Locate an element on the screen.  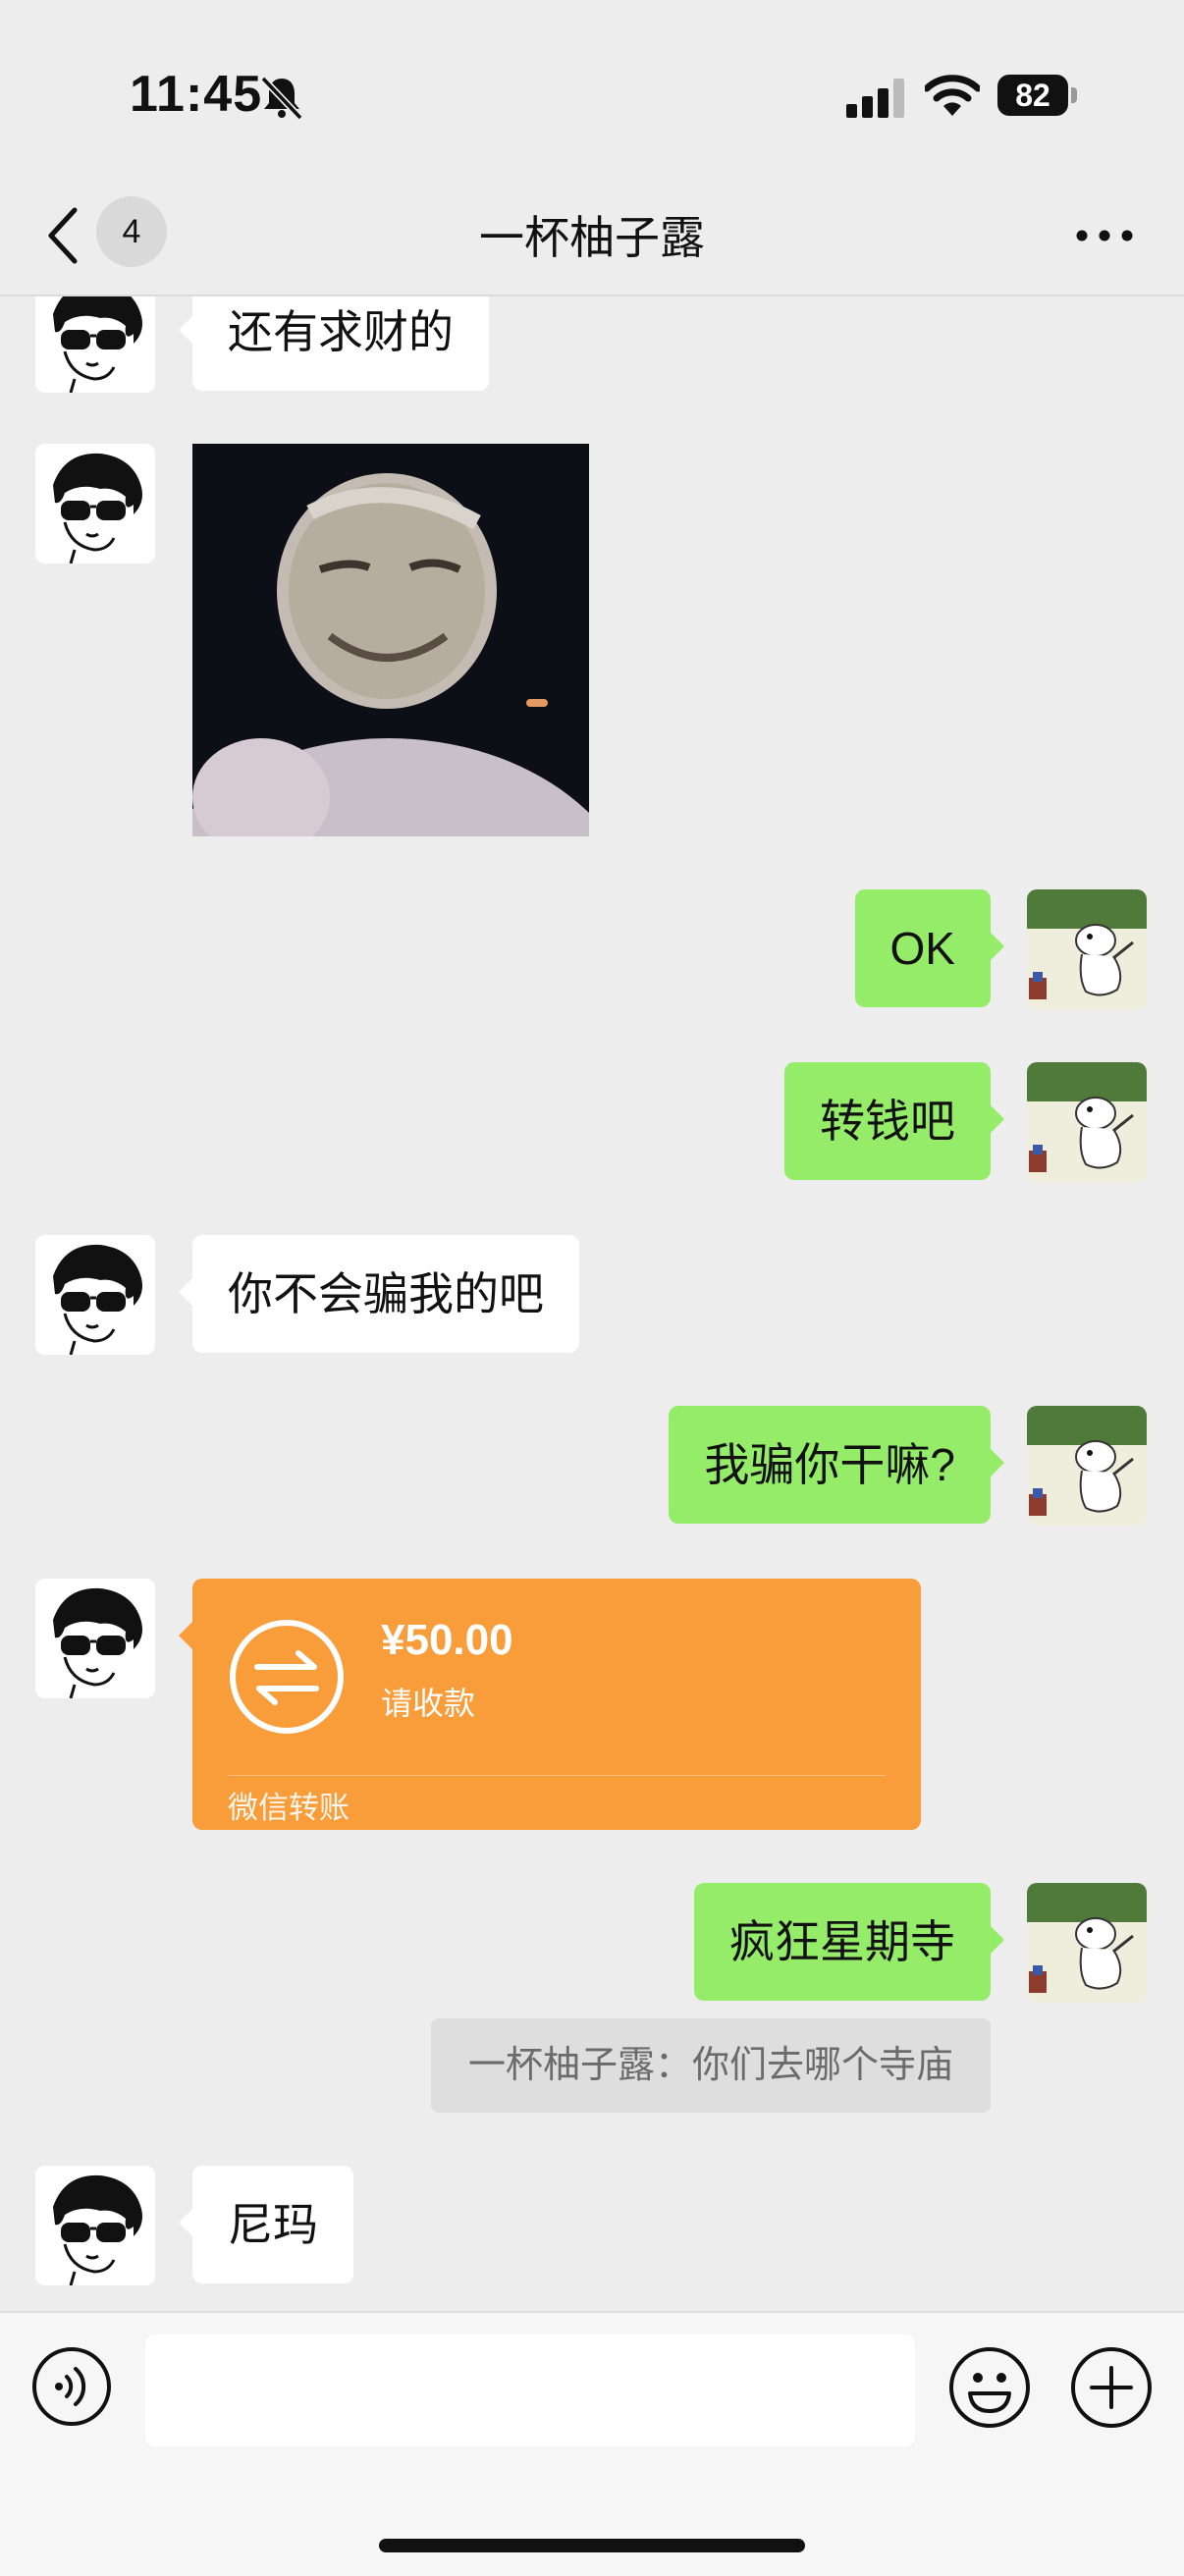
message-bubble: OK is located at coordinates (929, 948).